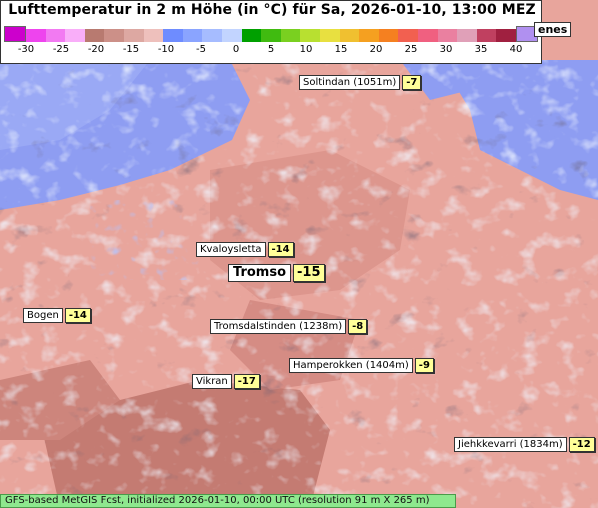 The height and width of the screenshot is (508, 598). What do you see at coordinates (201, 49) in the screenshot?
I see `scale-tick-label: -5` at bounding box center [201, 49].